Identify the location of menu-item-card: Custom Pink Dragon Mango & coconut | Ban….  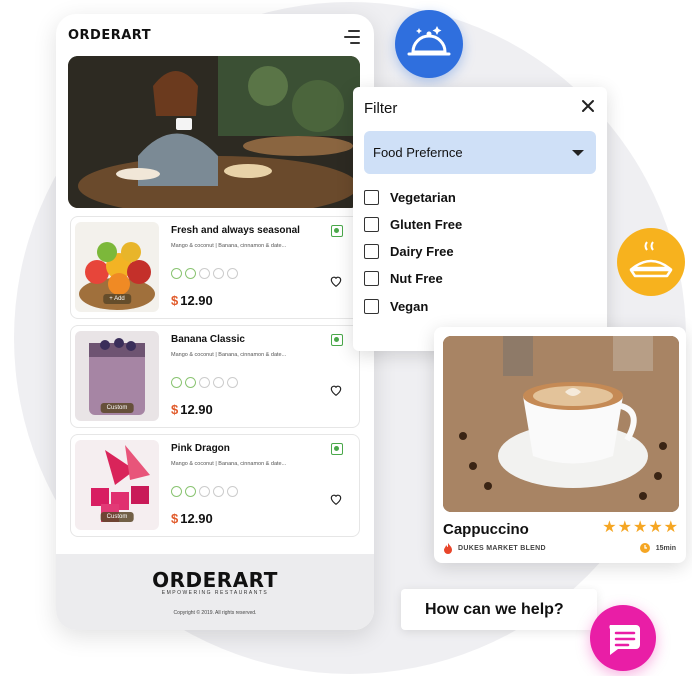
(215, 485).